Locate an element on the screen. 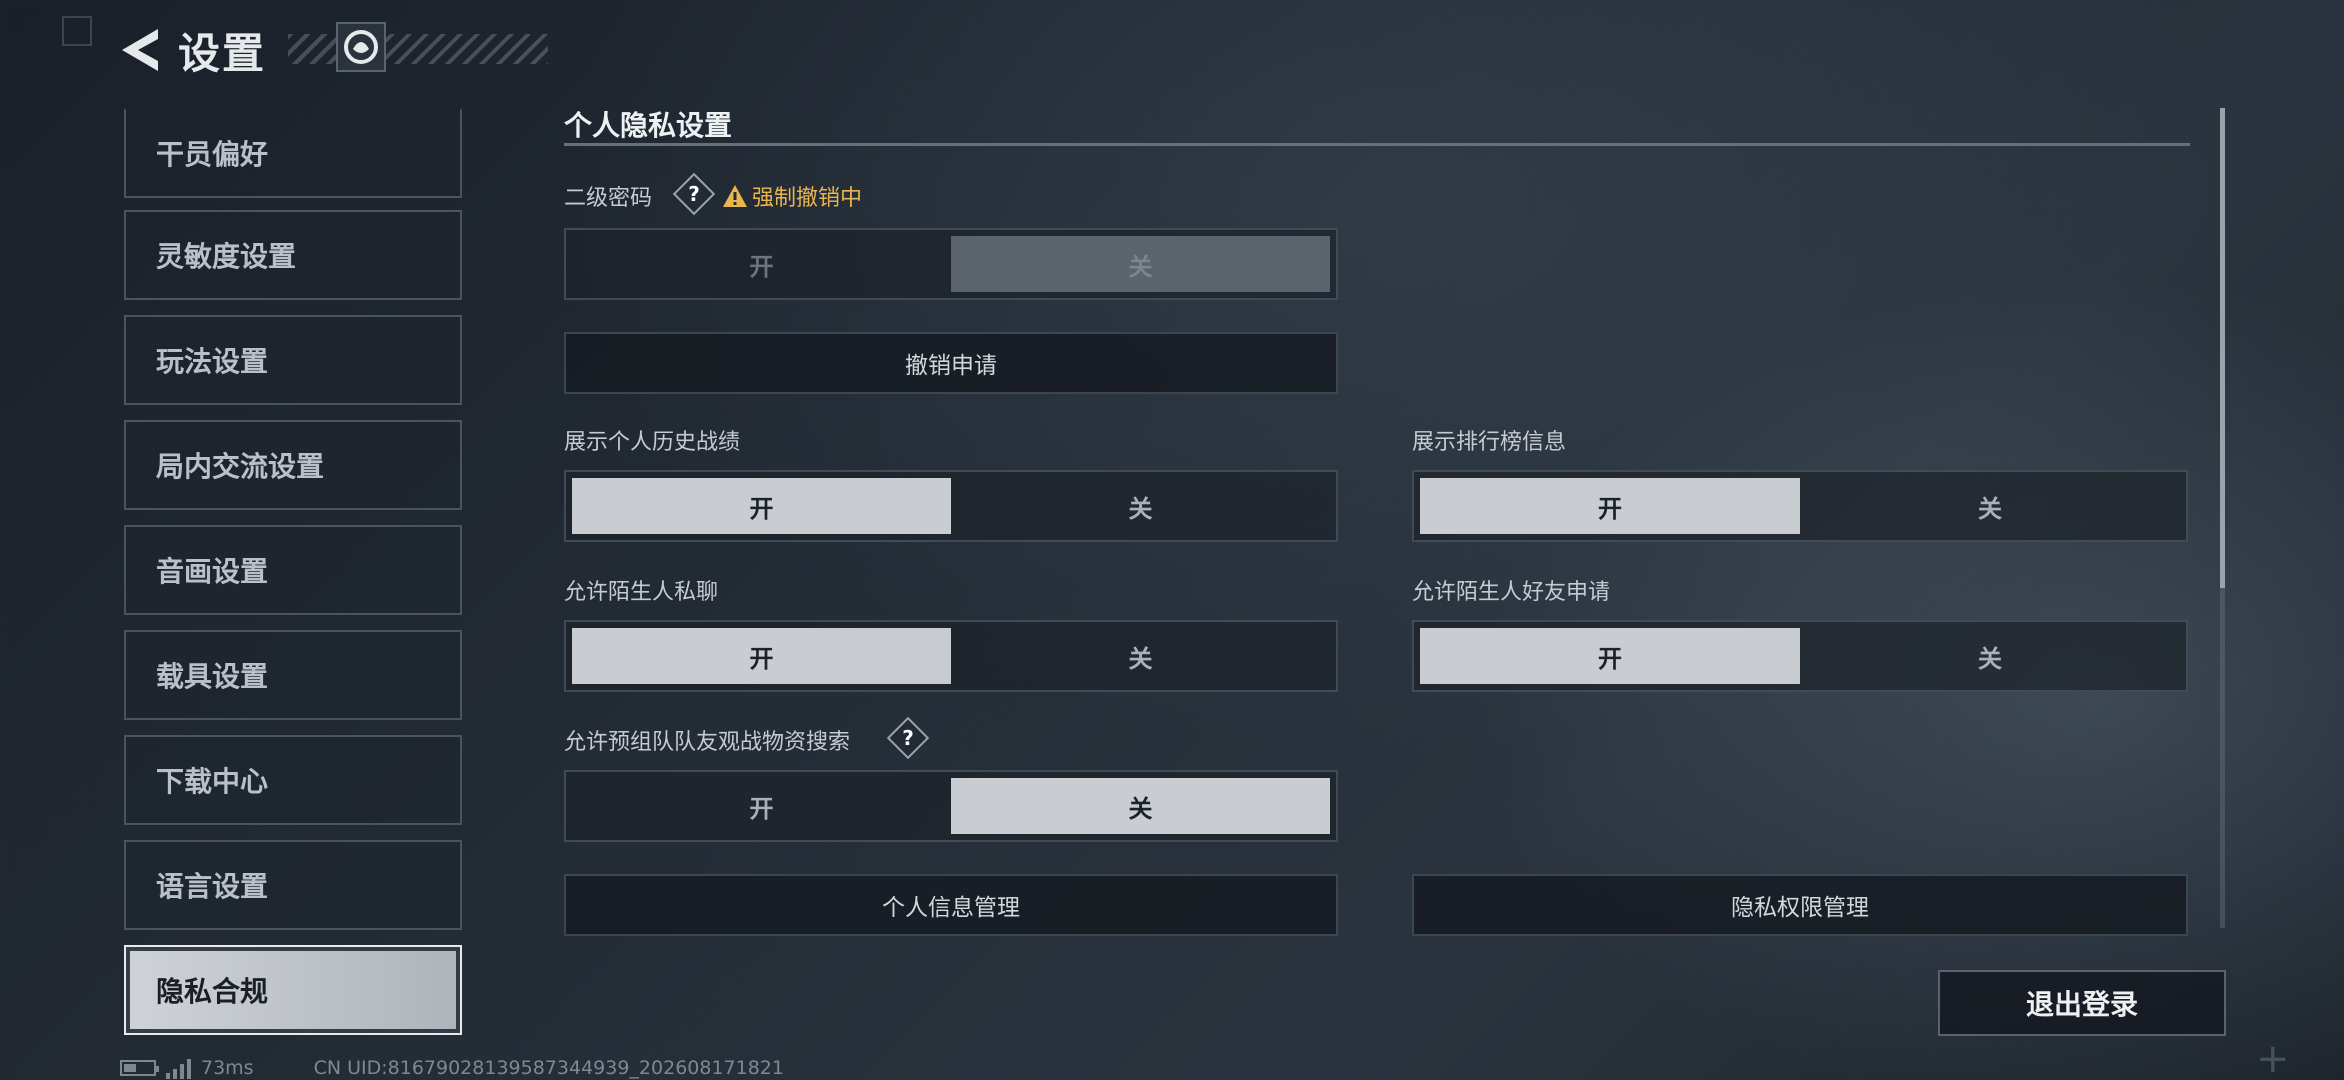  sidebar-item-sensitivity: 灵敏度设置 is located at coordinates (293, 255).